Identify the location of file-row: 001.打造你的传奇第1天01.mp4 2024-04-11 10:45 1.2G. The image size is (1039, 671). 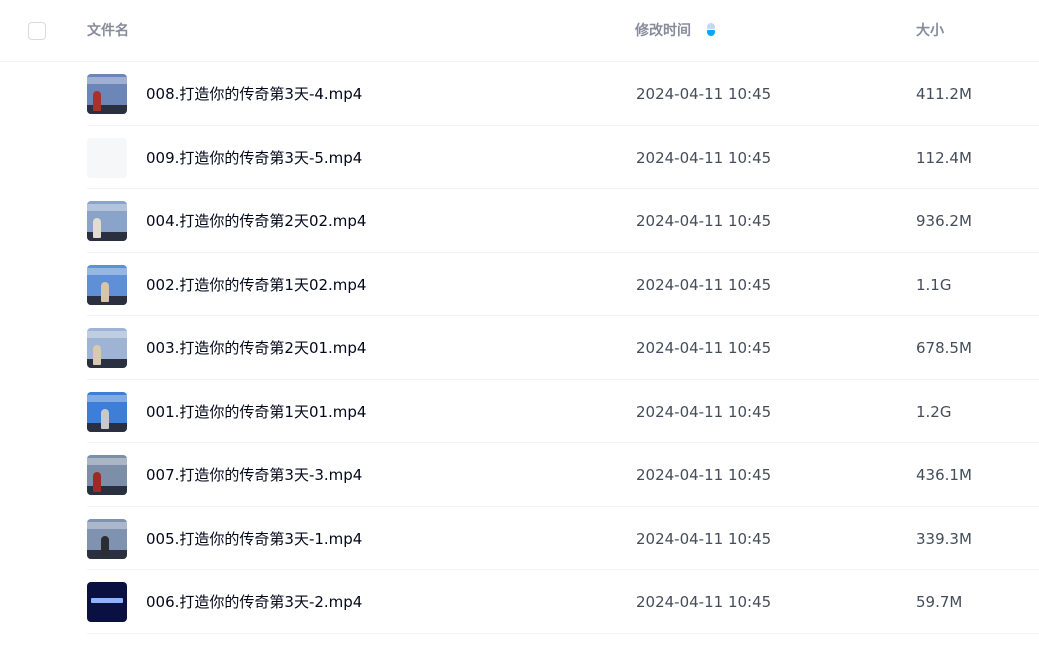
(519, 412).